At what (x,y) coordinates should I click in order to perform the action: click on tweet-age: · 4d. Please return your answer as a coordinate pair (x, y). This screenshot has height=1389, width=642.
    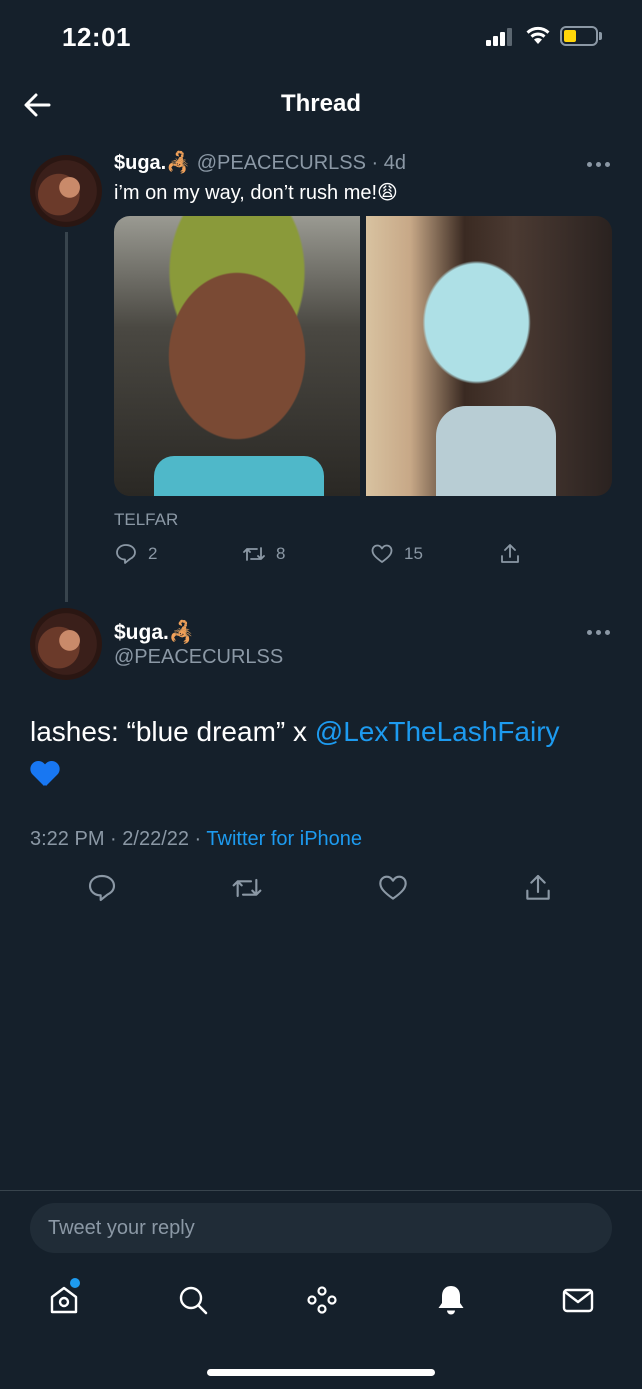
    Looking at the image, I should click on (388, 163).